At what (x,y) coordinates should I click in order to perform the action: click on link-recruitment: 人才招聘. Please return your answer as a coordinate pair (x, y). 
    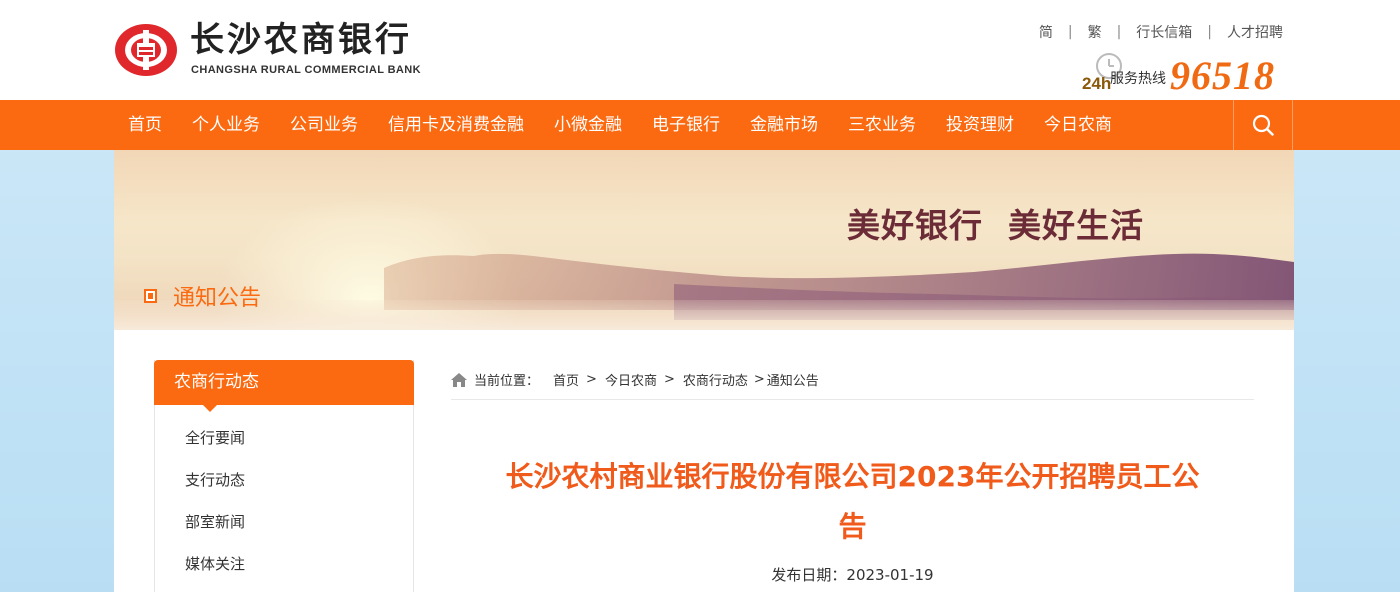
    Looking at the image, I should click on (1255, 32).